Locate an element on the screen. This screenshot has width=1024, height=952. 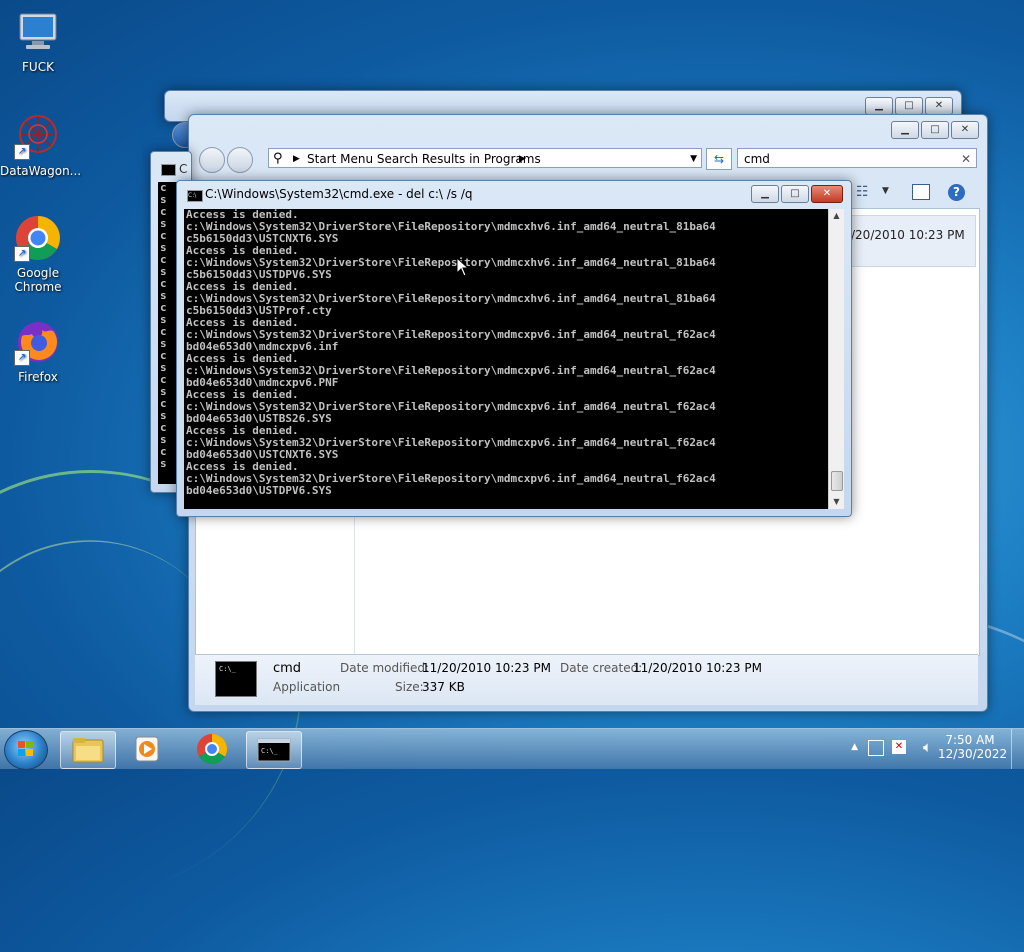
cmd-icon: C:\_ is located at coordinates (274, 750).